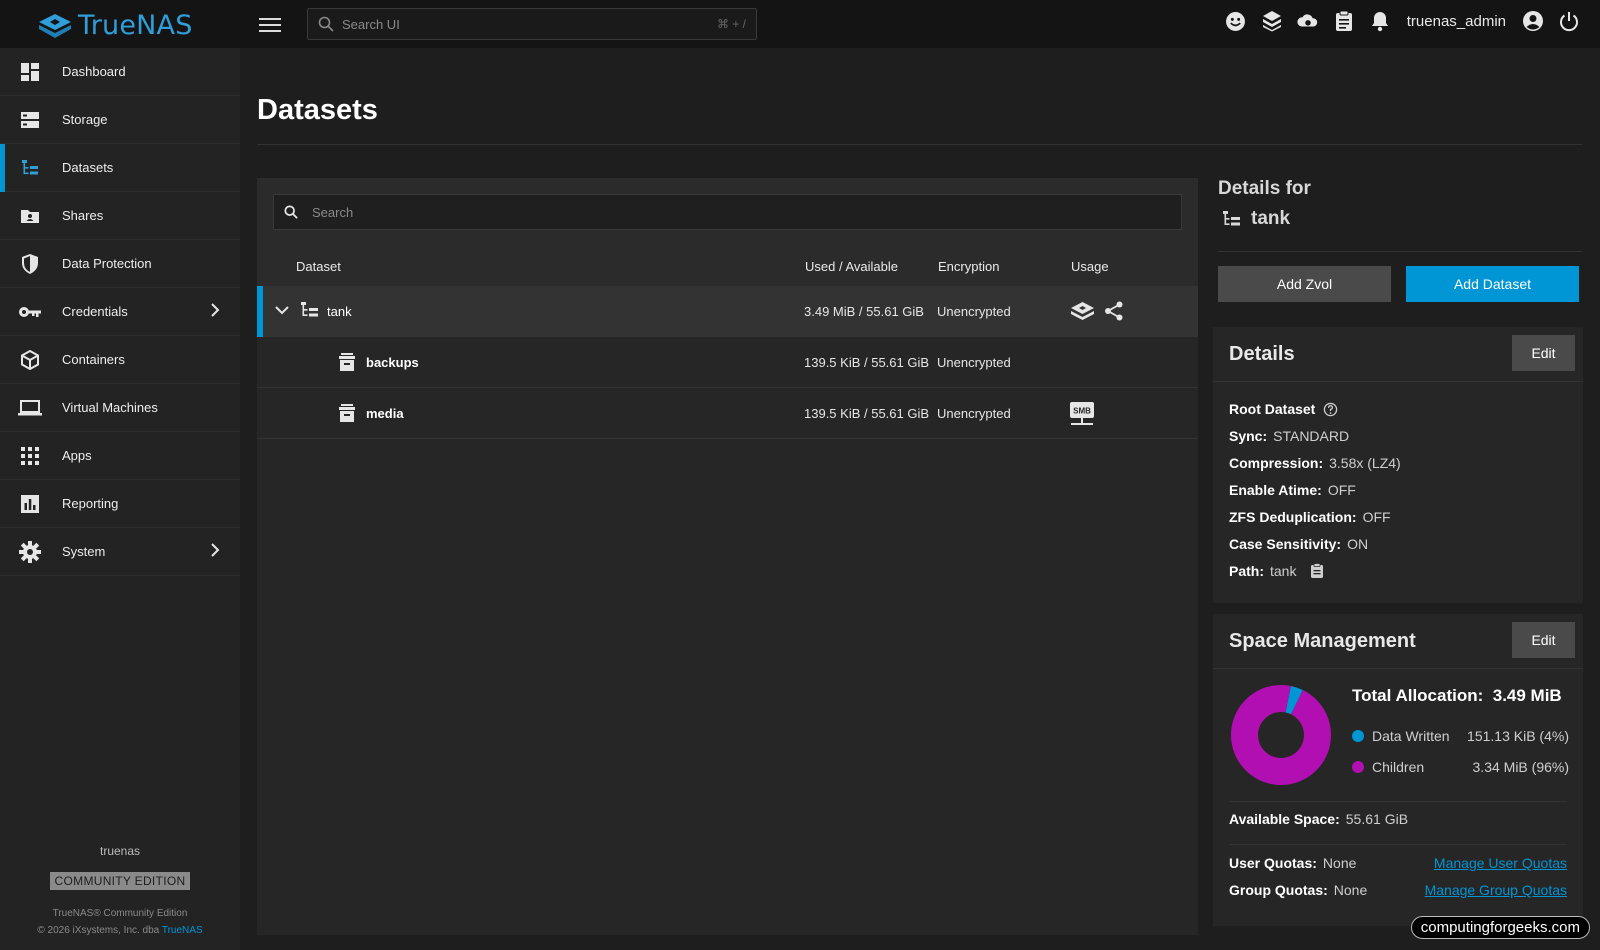  I want to click on detail-row-dedup: ZFS Deduplication: OFF, so click(1310, 517).